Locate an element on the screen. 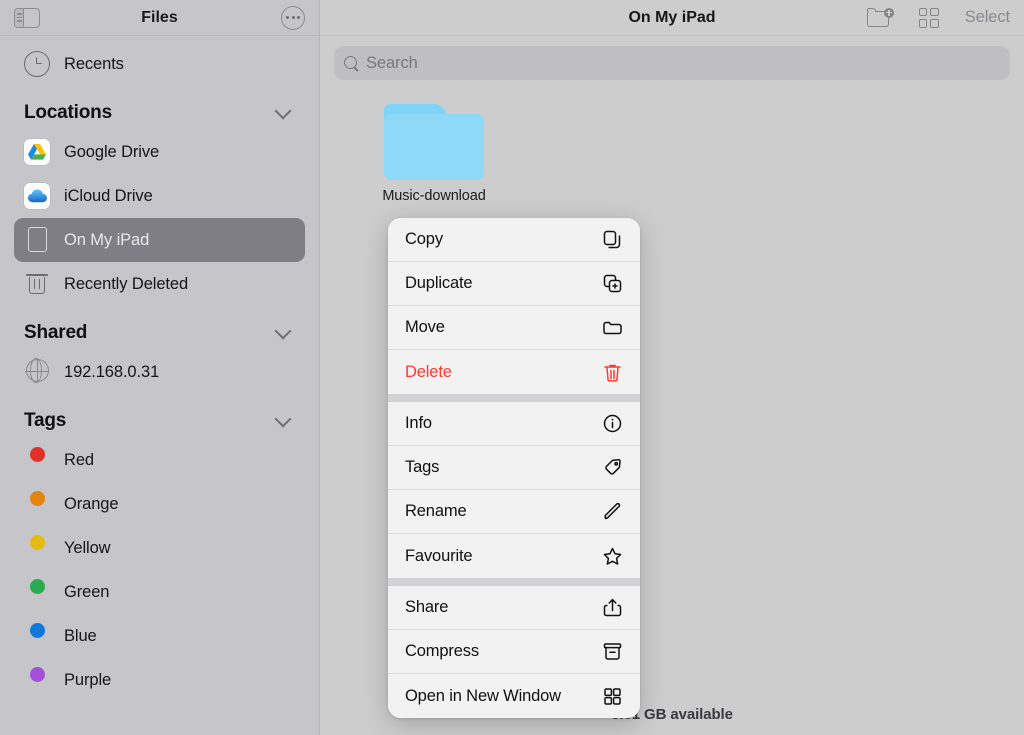 The width and height of the screenshot is (1024, 735). sidebar-group-locations: Locations is located at coordinates (159, 108).